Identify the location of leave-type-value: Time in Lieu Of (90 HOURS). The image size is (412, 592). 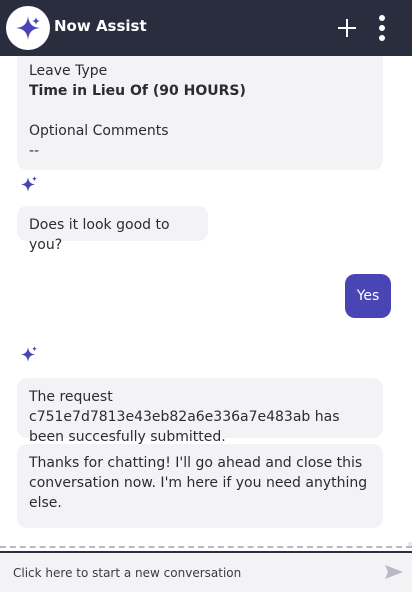
(137, 91).